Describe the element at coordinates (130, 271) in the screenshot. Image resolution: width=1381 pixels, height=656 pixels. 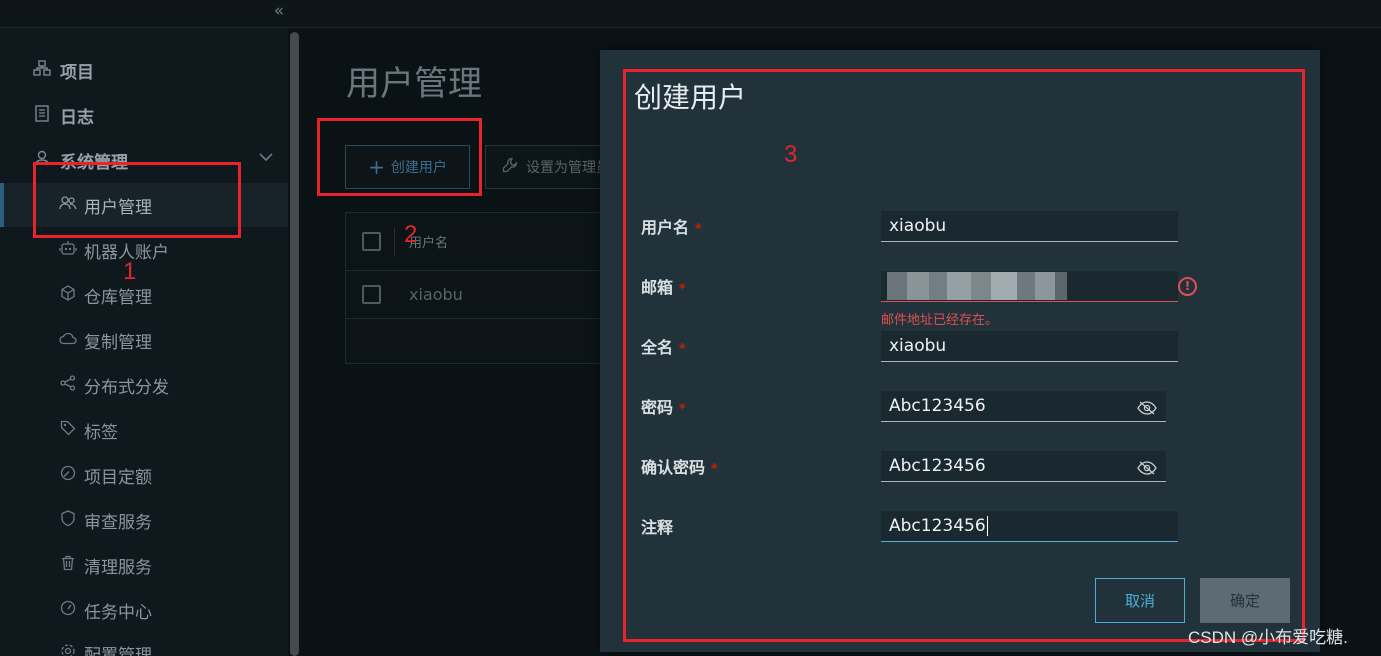
I see `annotation-number-1: 1` at that location.